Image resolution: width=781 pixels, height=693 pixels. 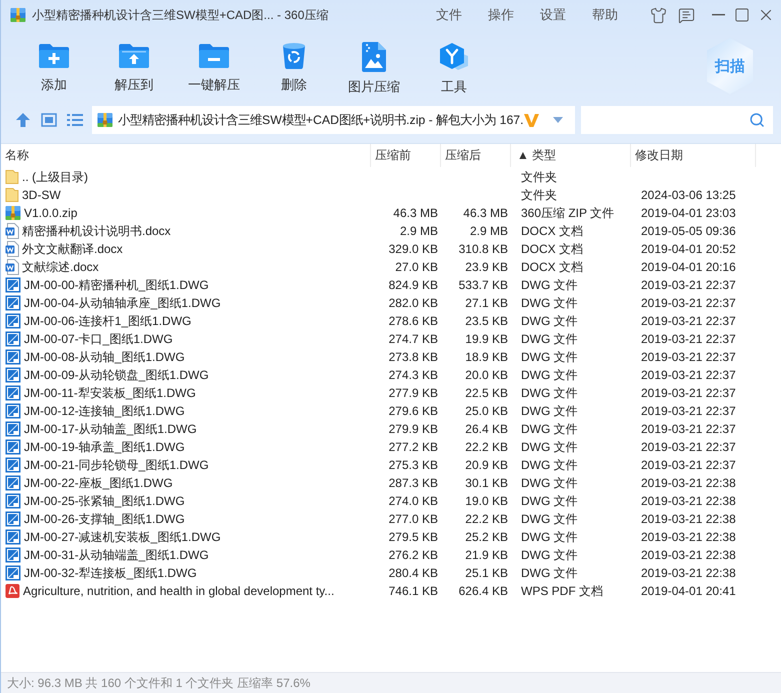 I want to click on original-size: 275.3 KB, so click(x=413, y=465).